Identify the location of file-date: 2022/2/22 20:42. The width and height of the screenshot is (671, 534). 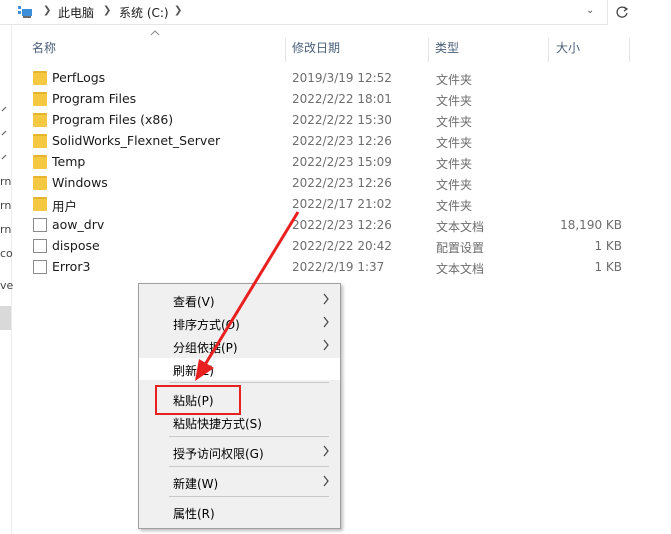
(342, 246).